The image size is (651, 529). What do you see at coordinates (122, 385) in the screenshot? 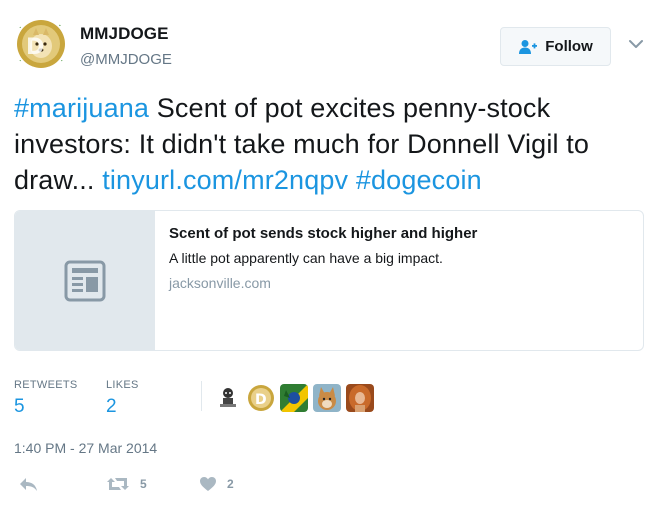
I see `likes-label: LIKES` at bounding box center [122, 385].